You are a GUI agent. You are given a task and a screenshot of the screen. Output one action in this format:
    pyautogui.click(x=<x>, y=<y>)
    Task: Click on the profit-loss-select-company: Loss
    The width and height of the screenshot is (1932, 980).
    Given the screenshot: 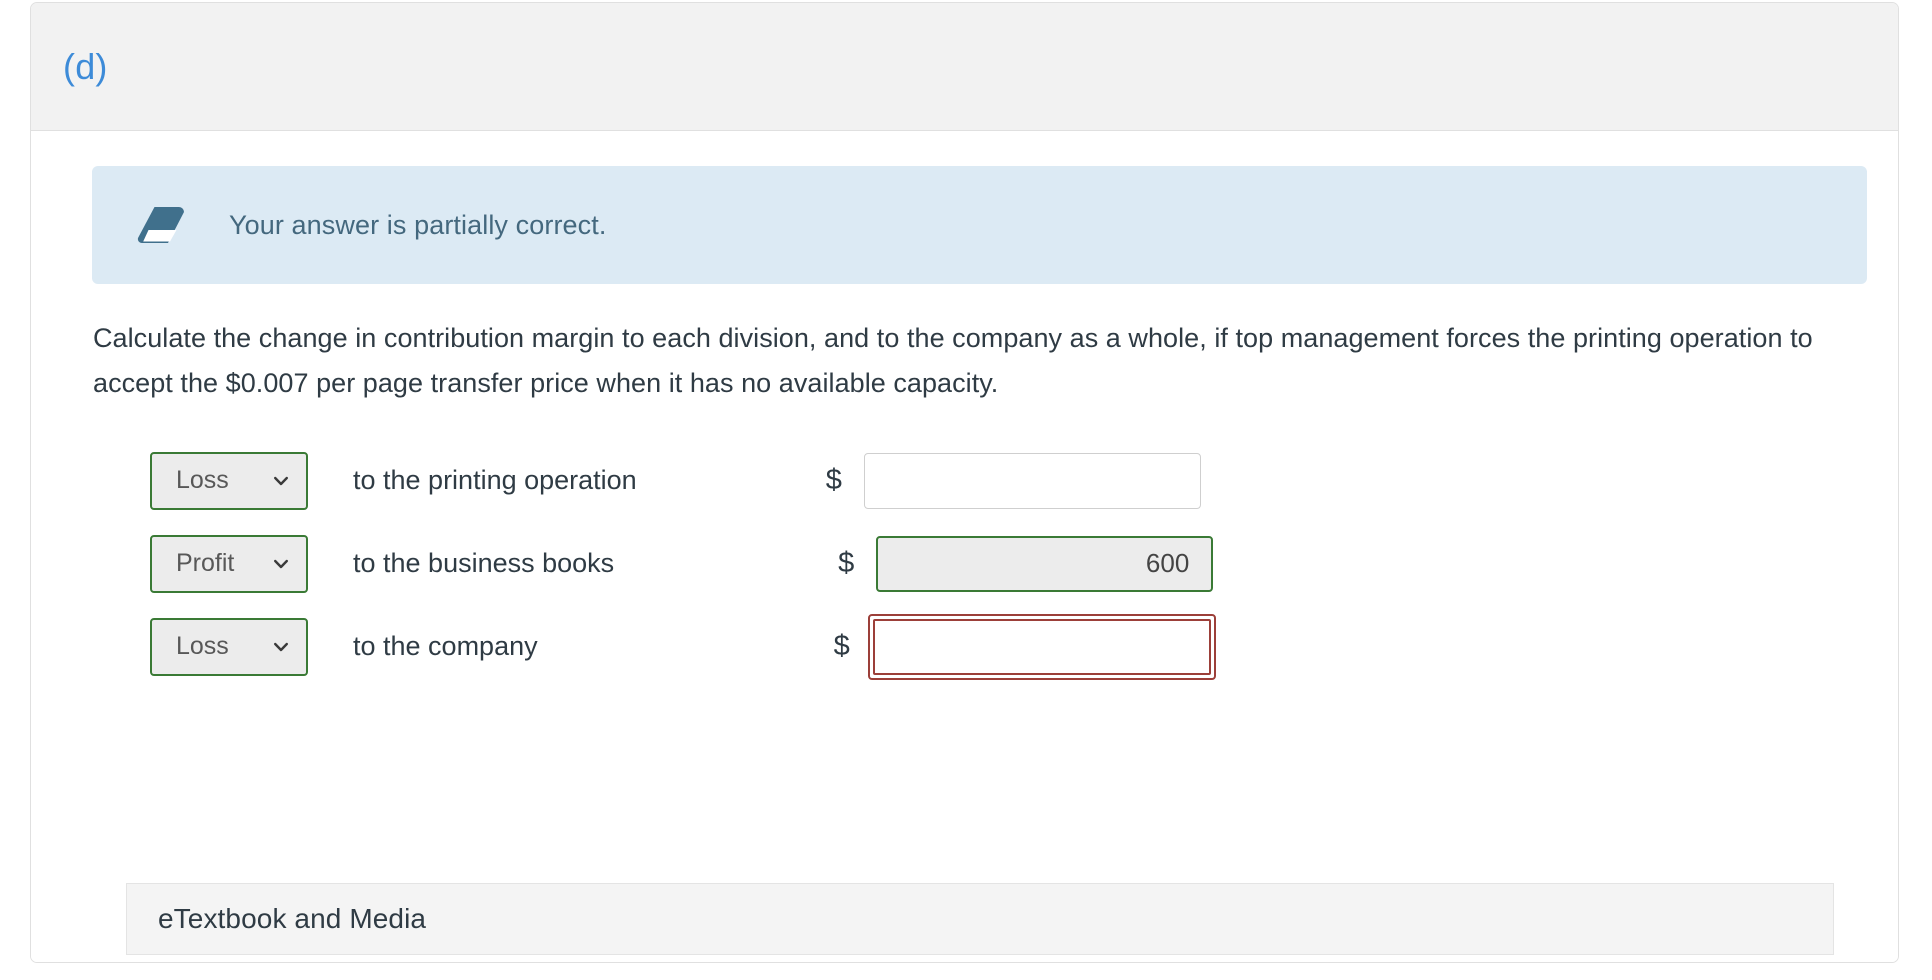 What is the action you would take?
    pyautogui.click(x=229, y=646)
    